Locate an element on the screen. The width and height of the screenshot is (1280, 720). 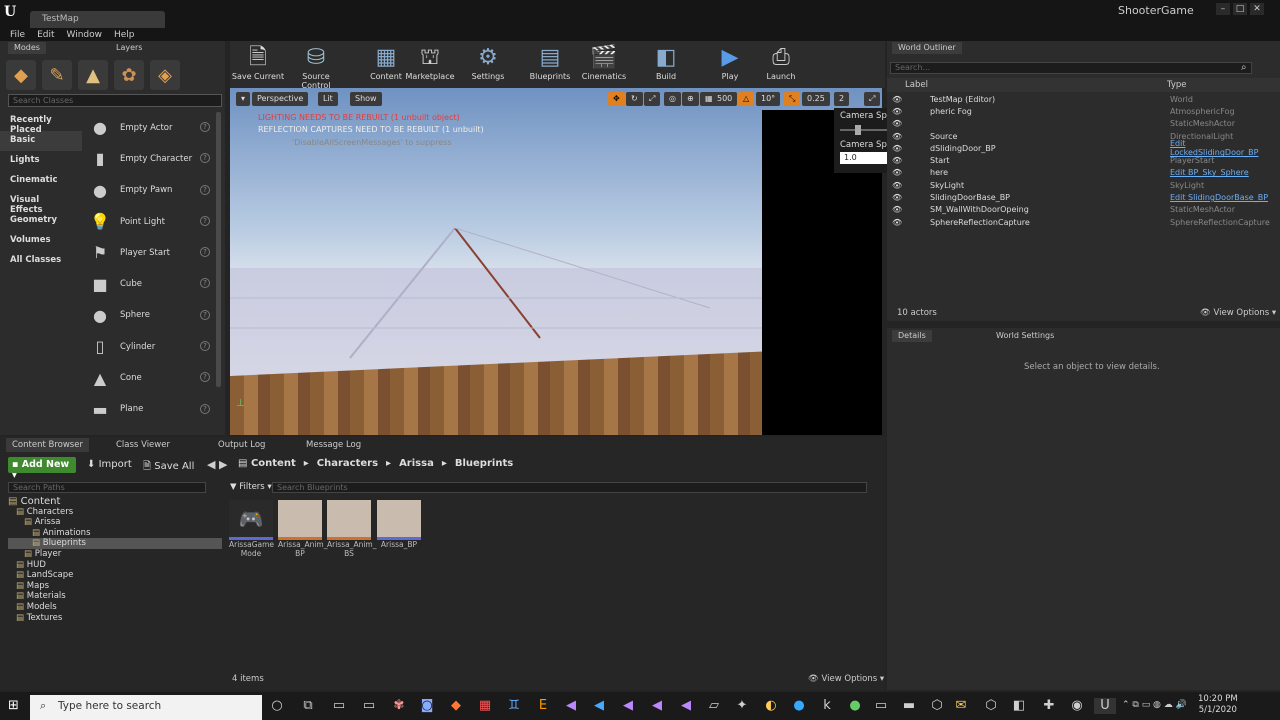
outliner-row: 👁 Start PlayerStart is located at coordinates (1082, 160).